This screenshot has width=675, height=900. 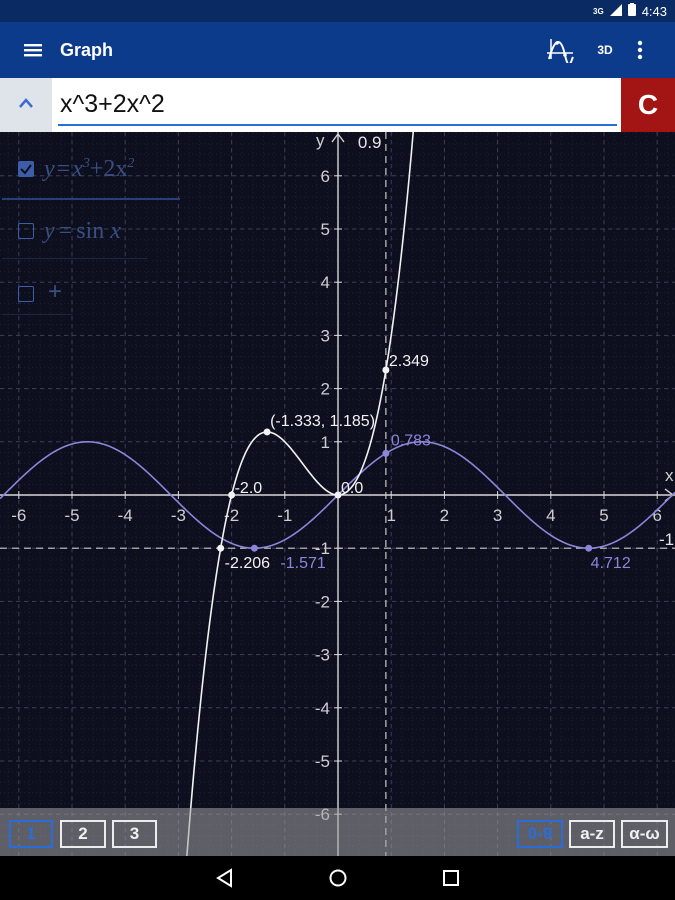 I want to click on x-tick-label: 2, so click(x=444, y=515).